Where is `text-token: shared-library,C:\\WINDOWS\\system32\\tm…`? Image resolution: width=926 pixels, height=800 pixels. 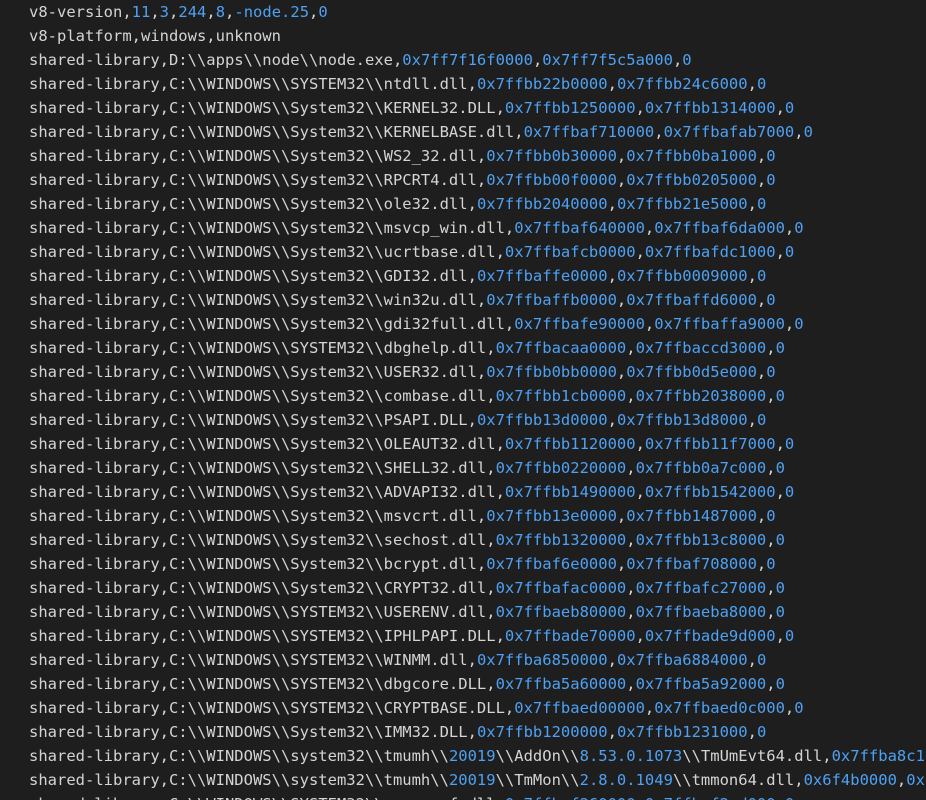 text-token: shared-library,C:\\WINDOWS\\system32\\tm… is located at coordinates (239, 756).